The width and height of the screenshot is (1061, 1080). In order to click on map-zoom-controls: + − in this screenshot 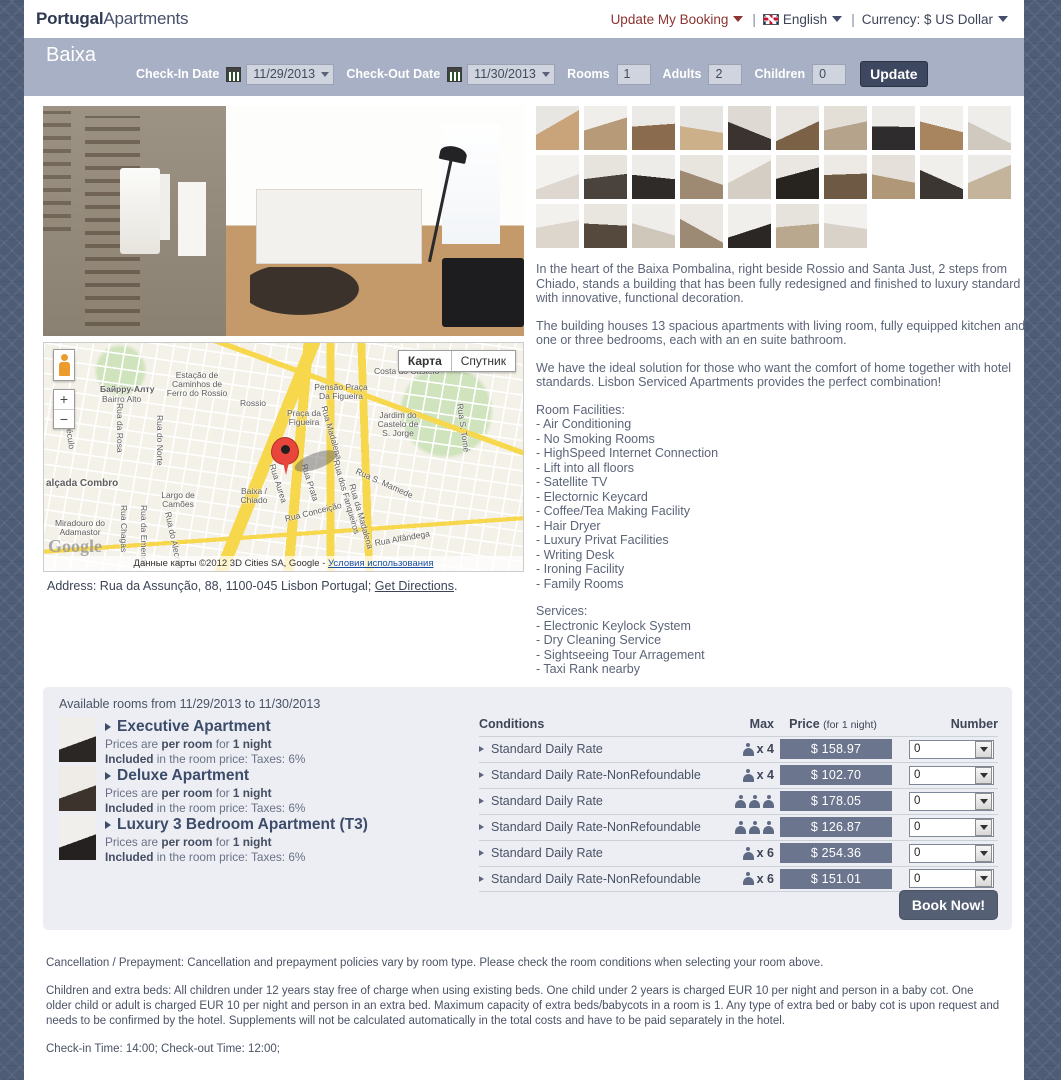, I will do `click(64, 409)`.